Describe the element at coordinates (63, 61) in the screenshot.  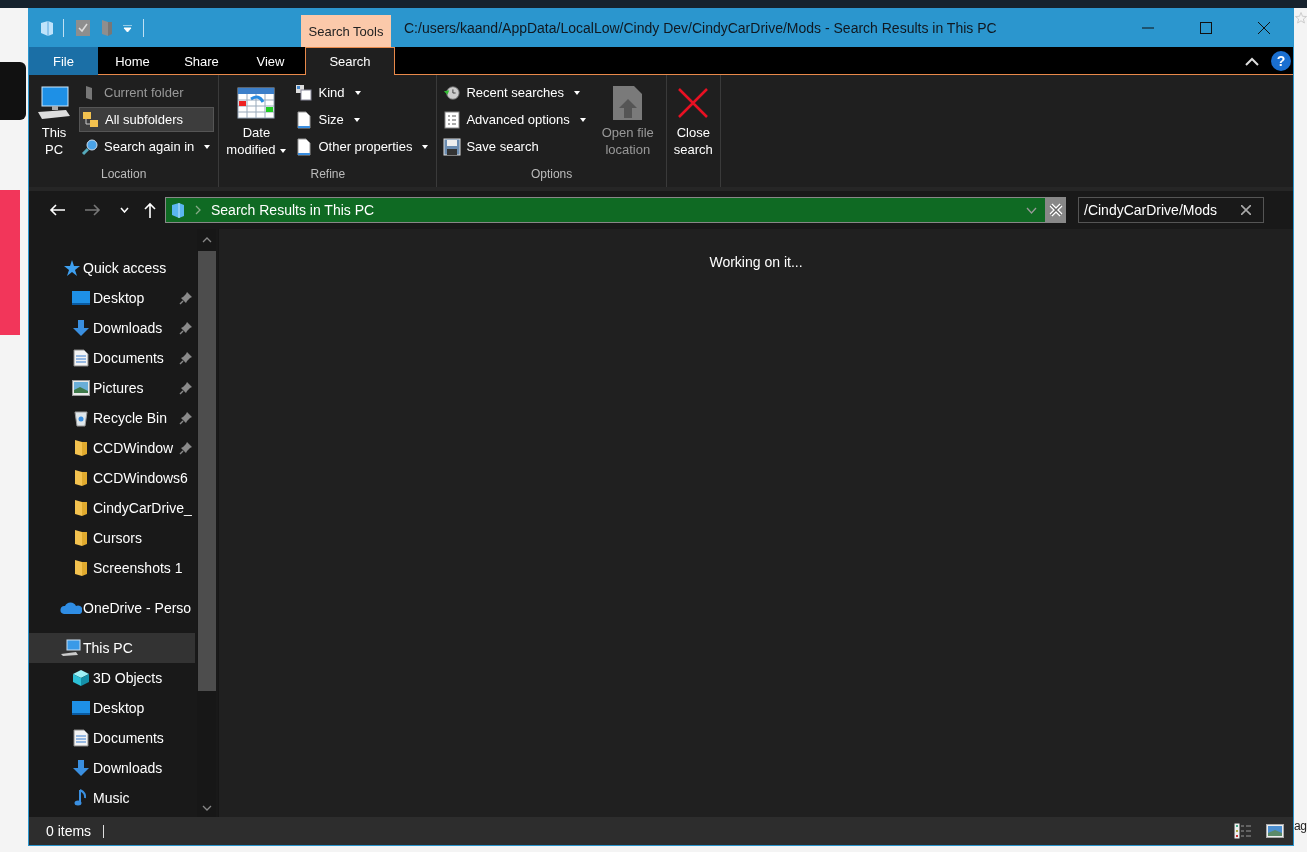
I see `file-tab: File` at that location.